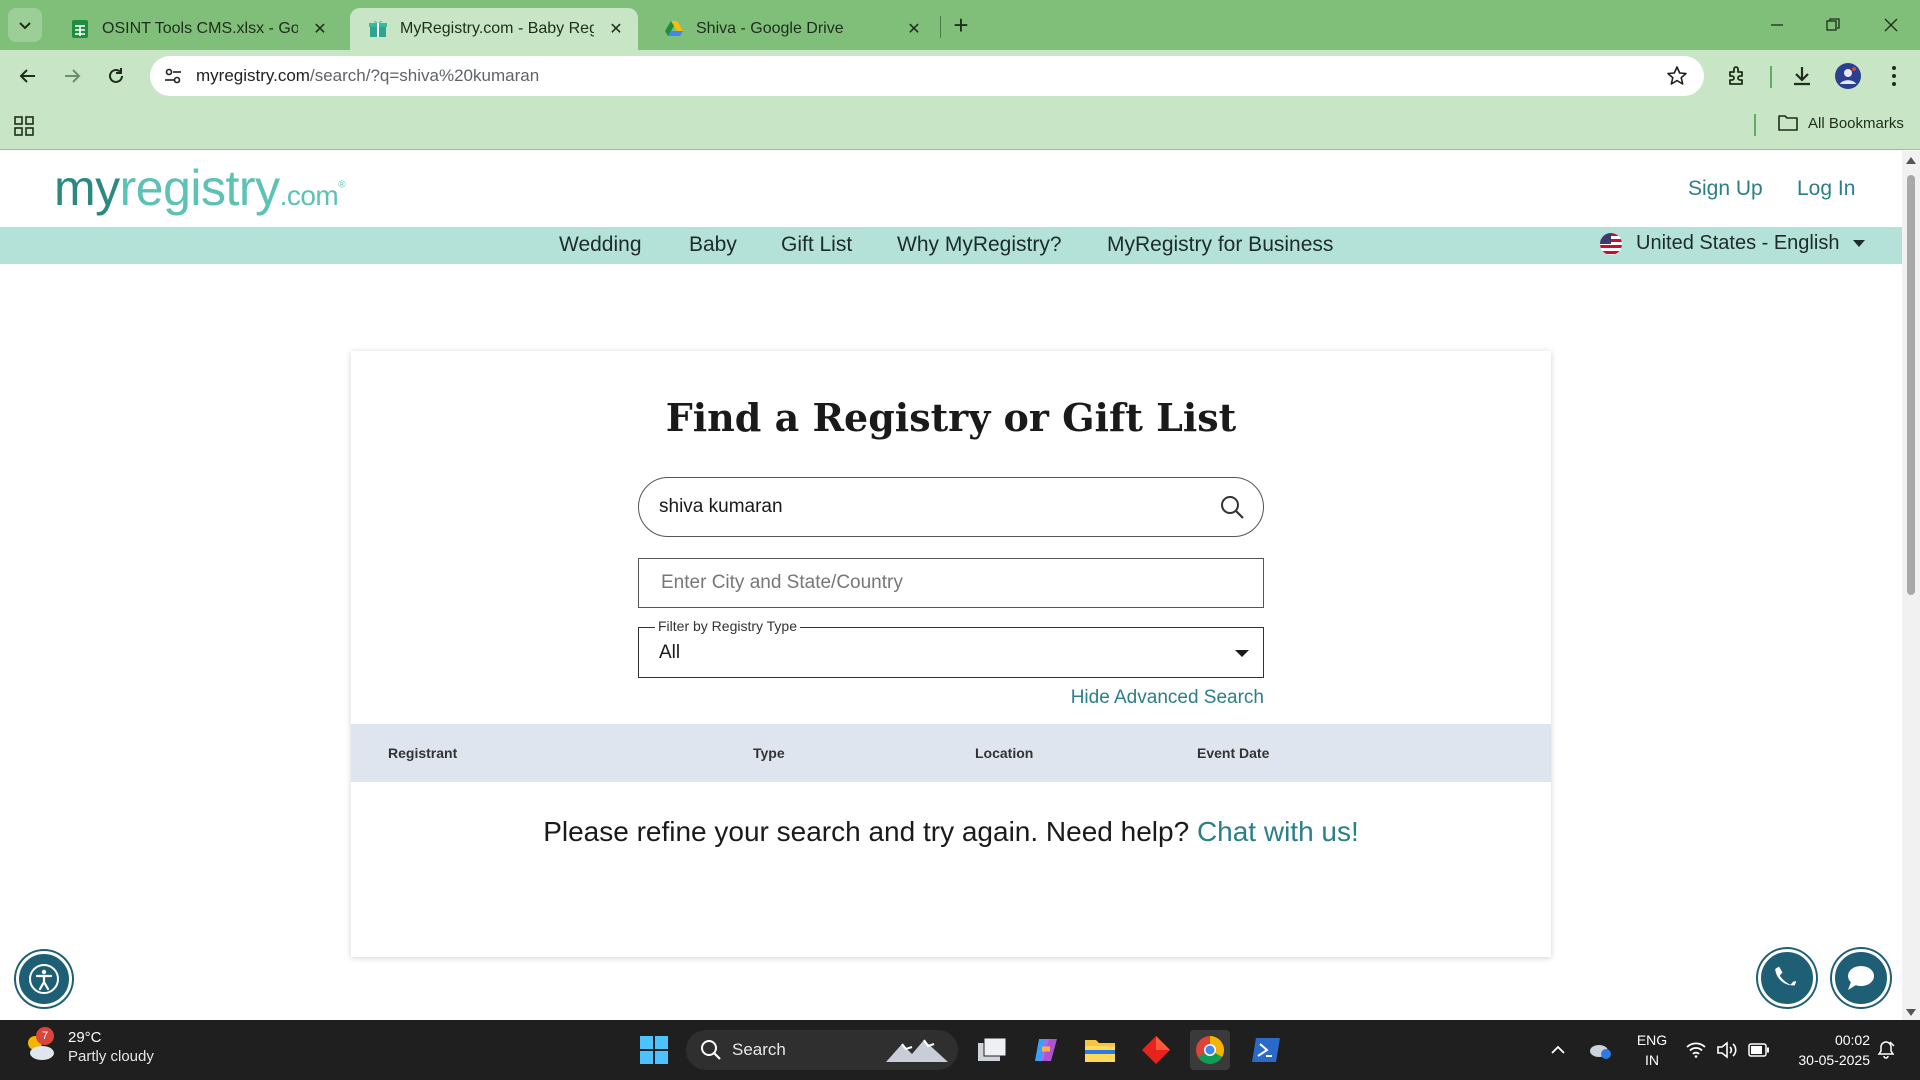  What do you see at coordinates (1771, 77) in the screenshot?
I see `toolbar-separator` at bounding box center [1771, 77].